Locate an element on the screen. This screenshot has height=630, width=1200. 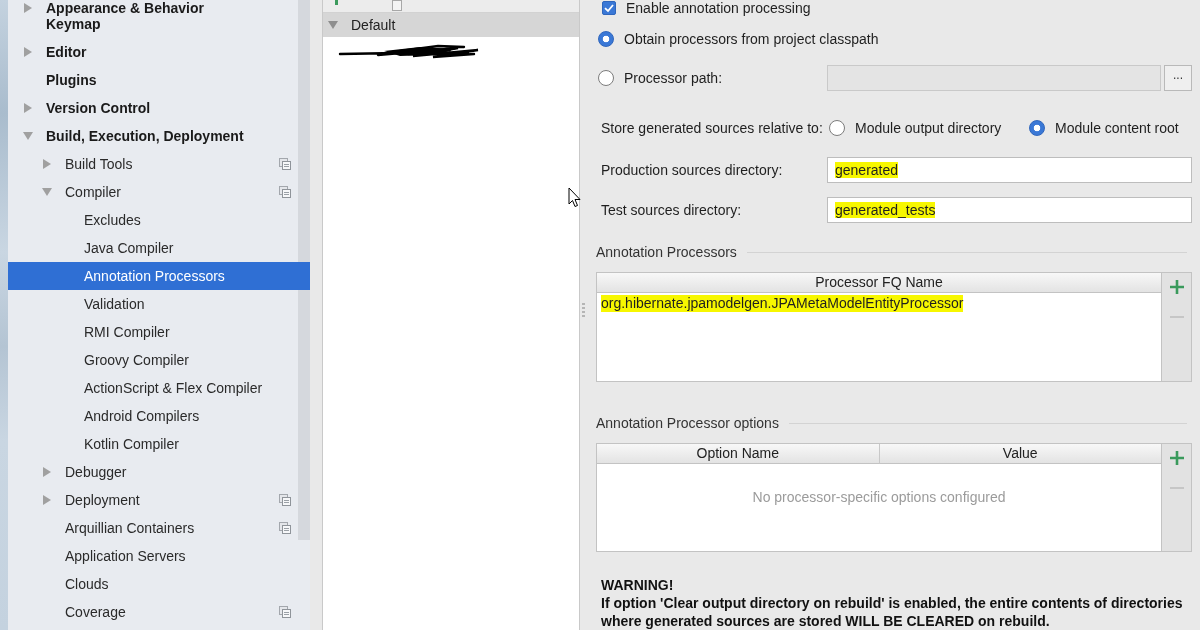
scrollbar-thumb is located at coordinates (304, 270).